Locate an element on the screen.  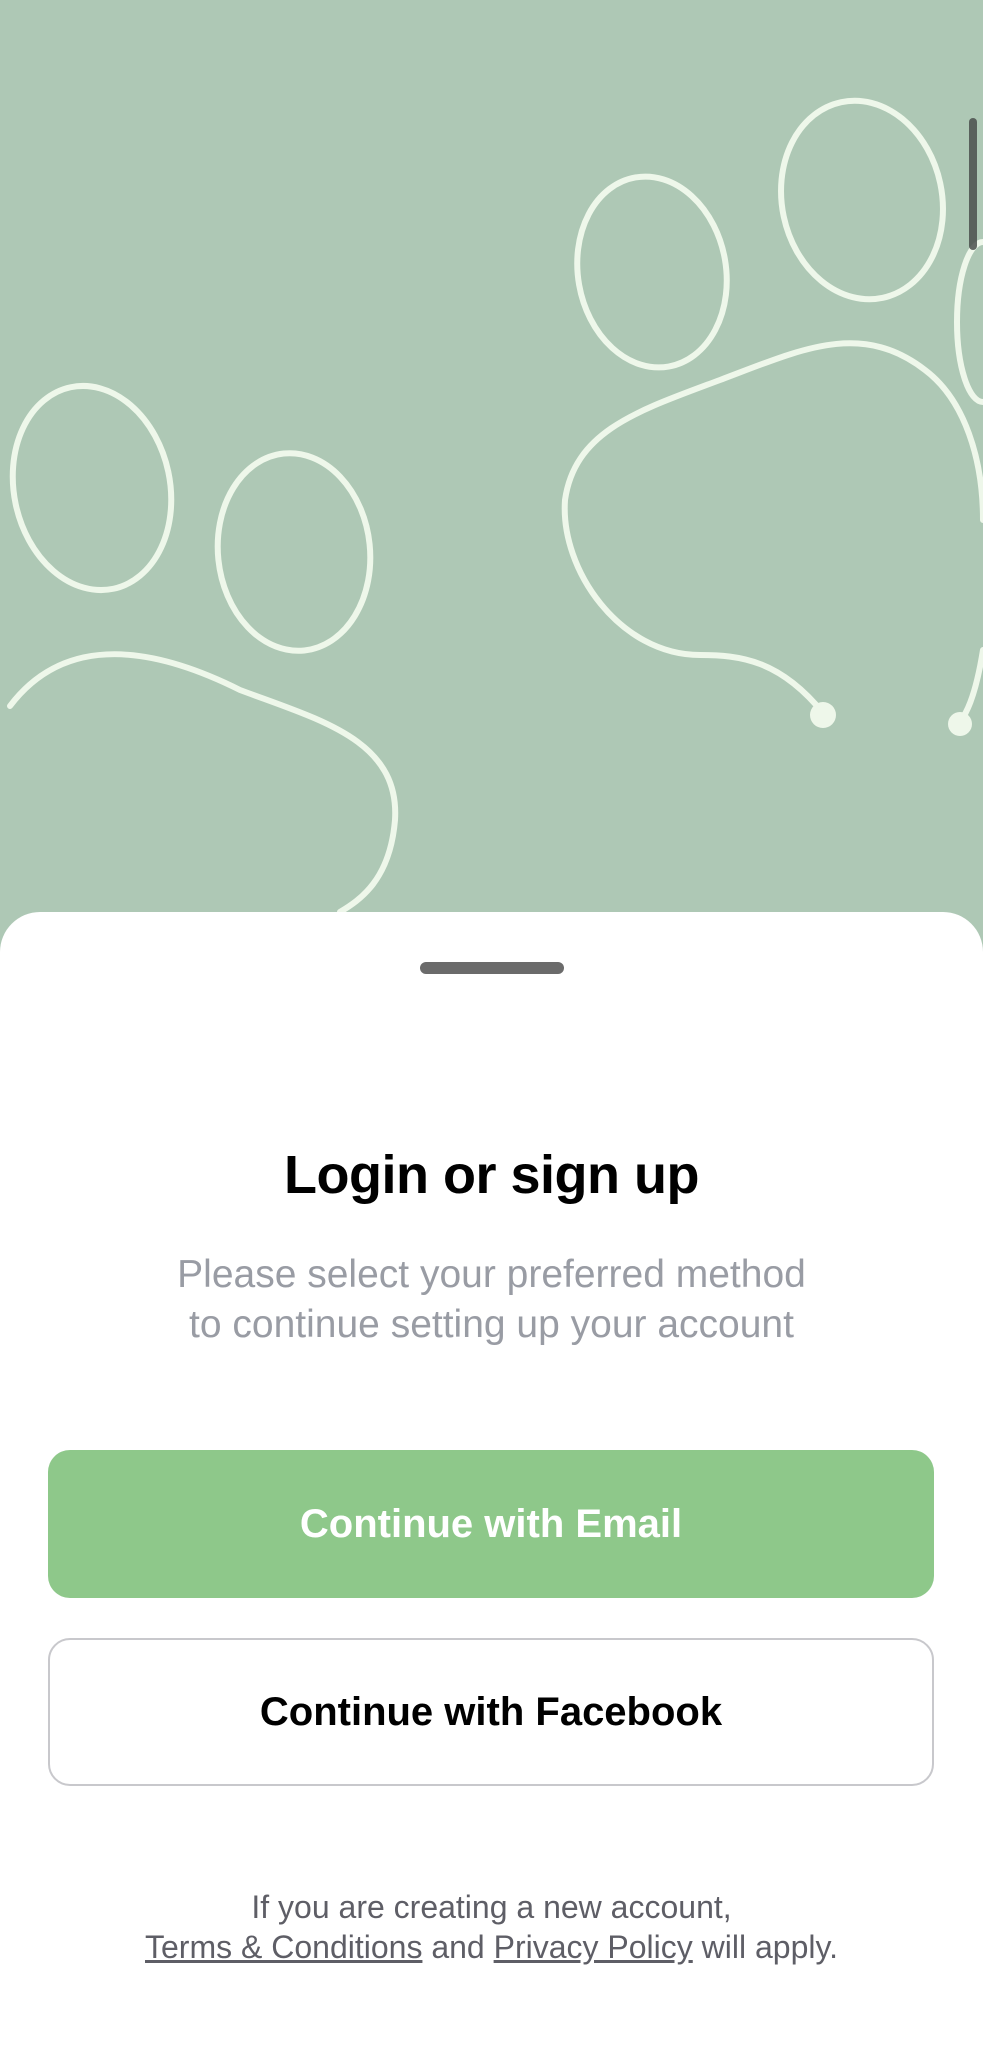
legal-suffix-text: will apply. is located at coordinates (769, 1947).